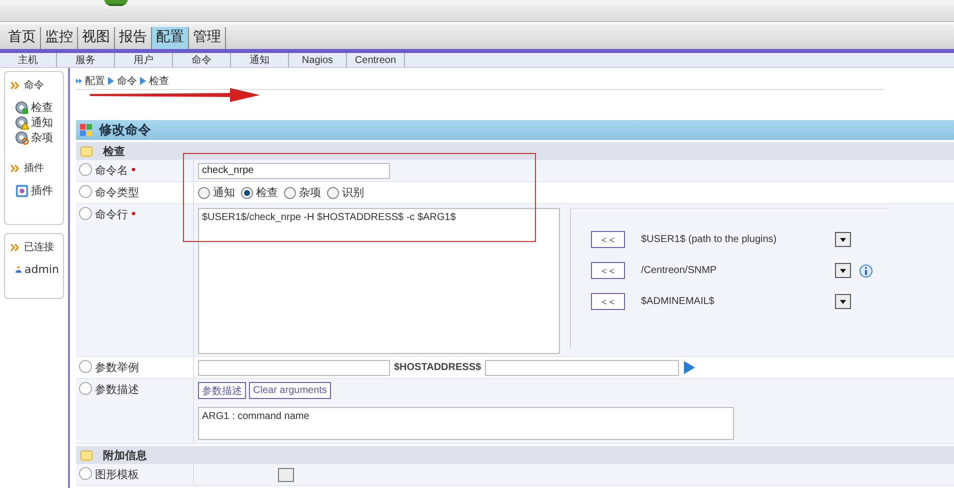 The width and height of the screenshot is (954, 488). What do you see at coordinates (117, 192) in the screenshot?
I see `field-label: 命令类型` at bounding box center [117, 192].